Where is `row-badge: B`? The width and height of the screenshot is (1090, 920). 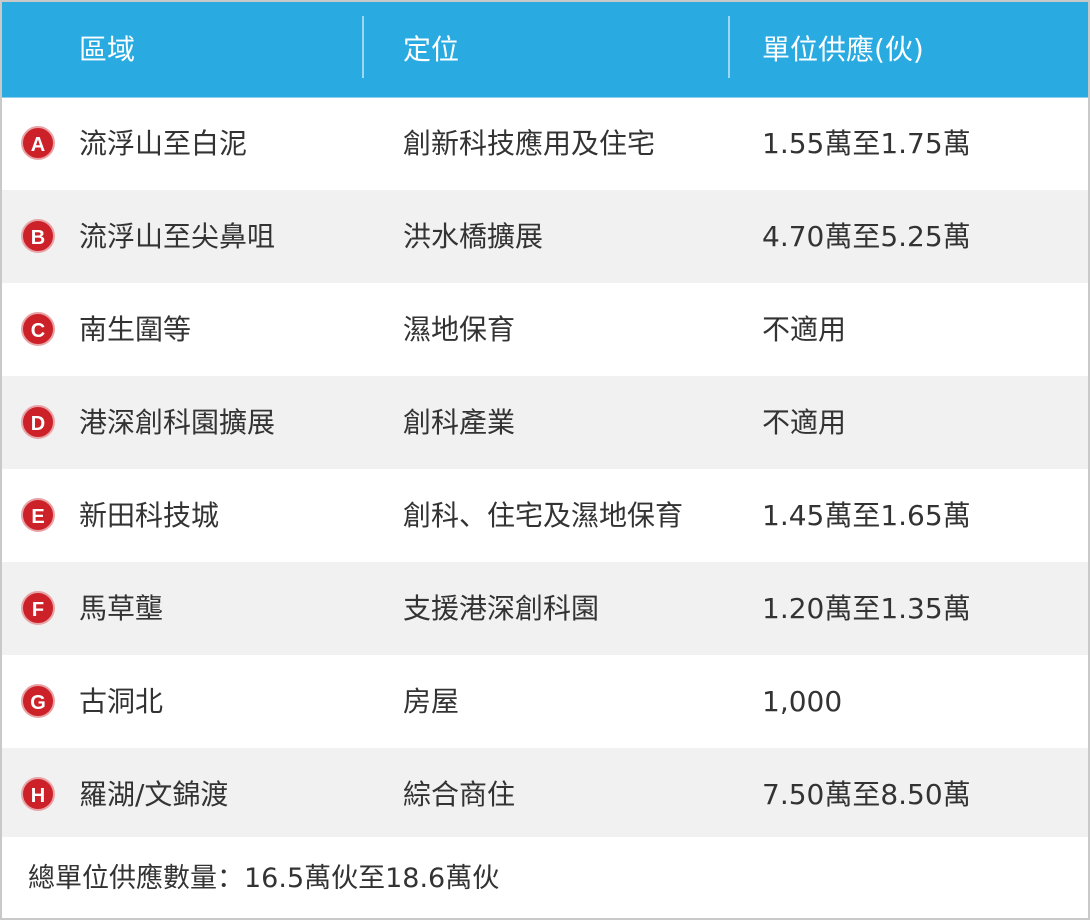 row-badge: B is located at coordinates (38, 236).